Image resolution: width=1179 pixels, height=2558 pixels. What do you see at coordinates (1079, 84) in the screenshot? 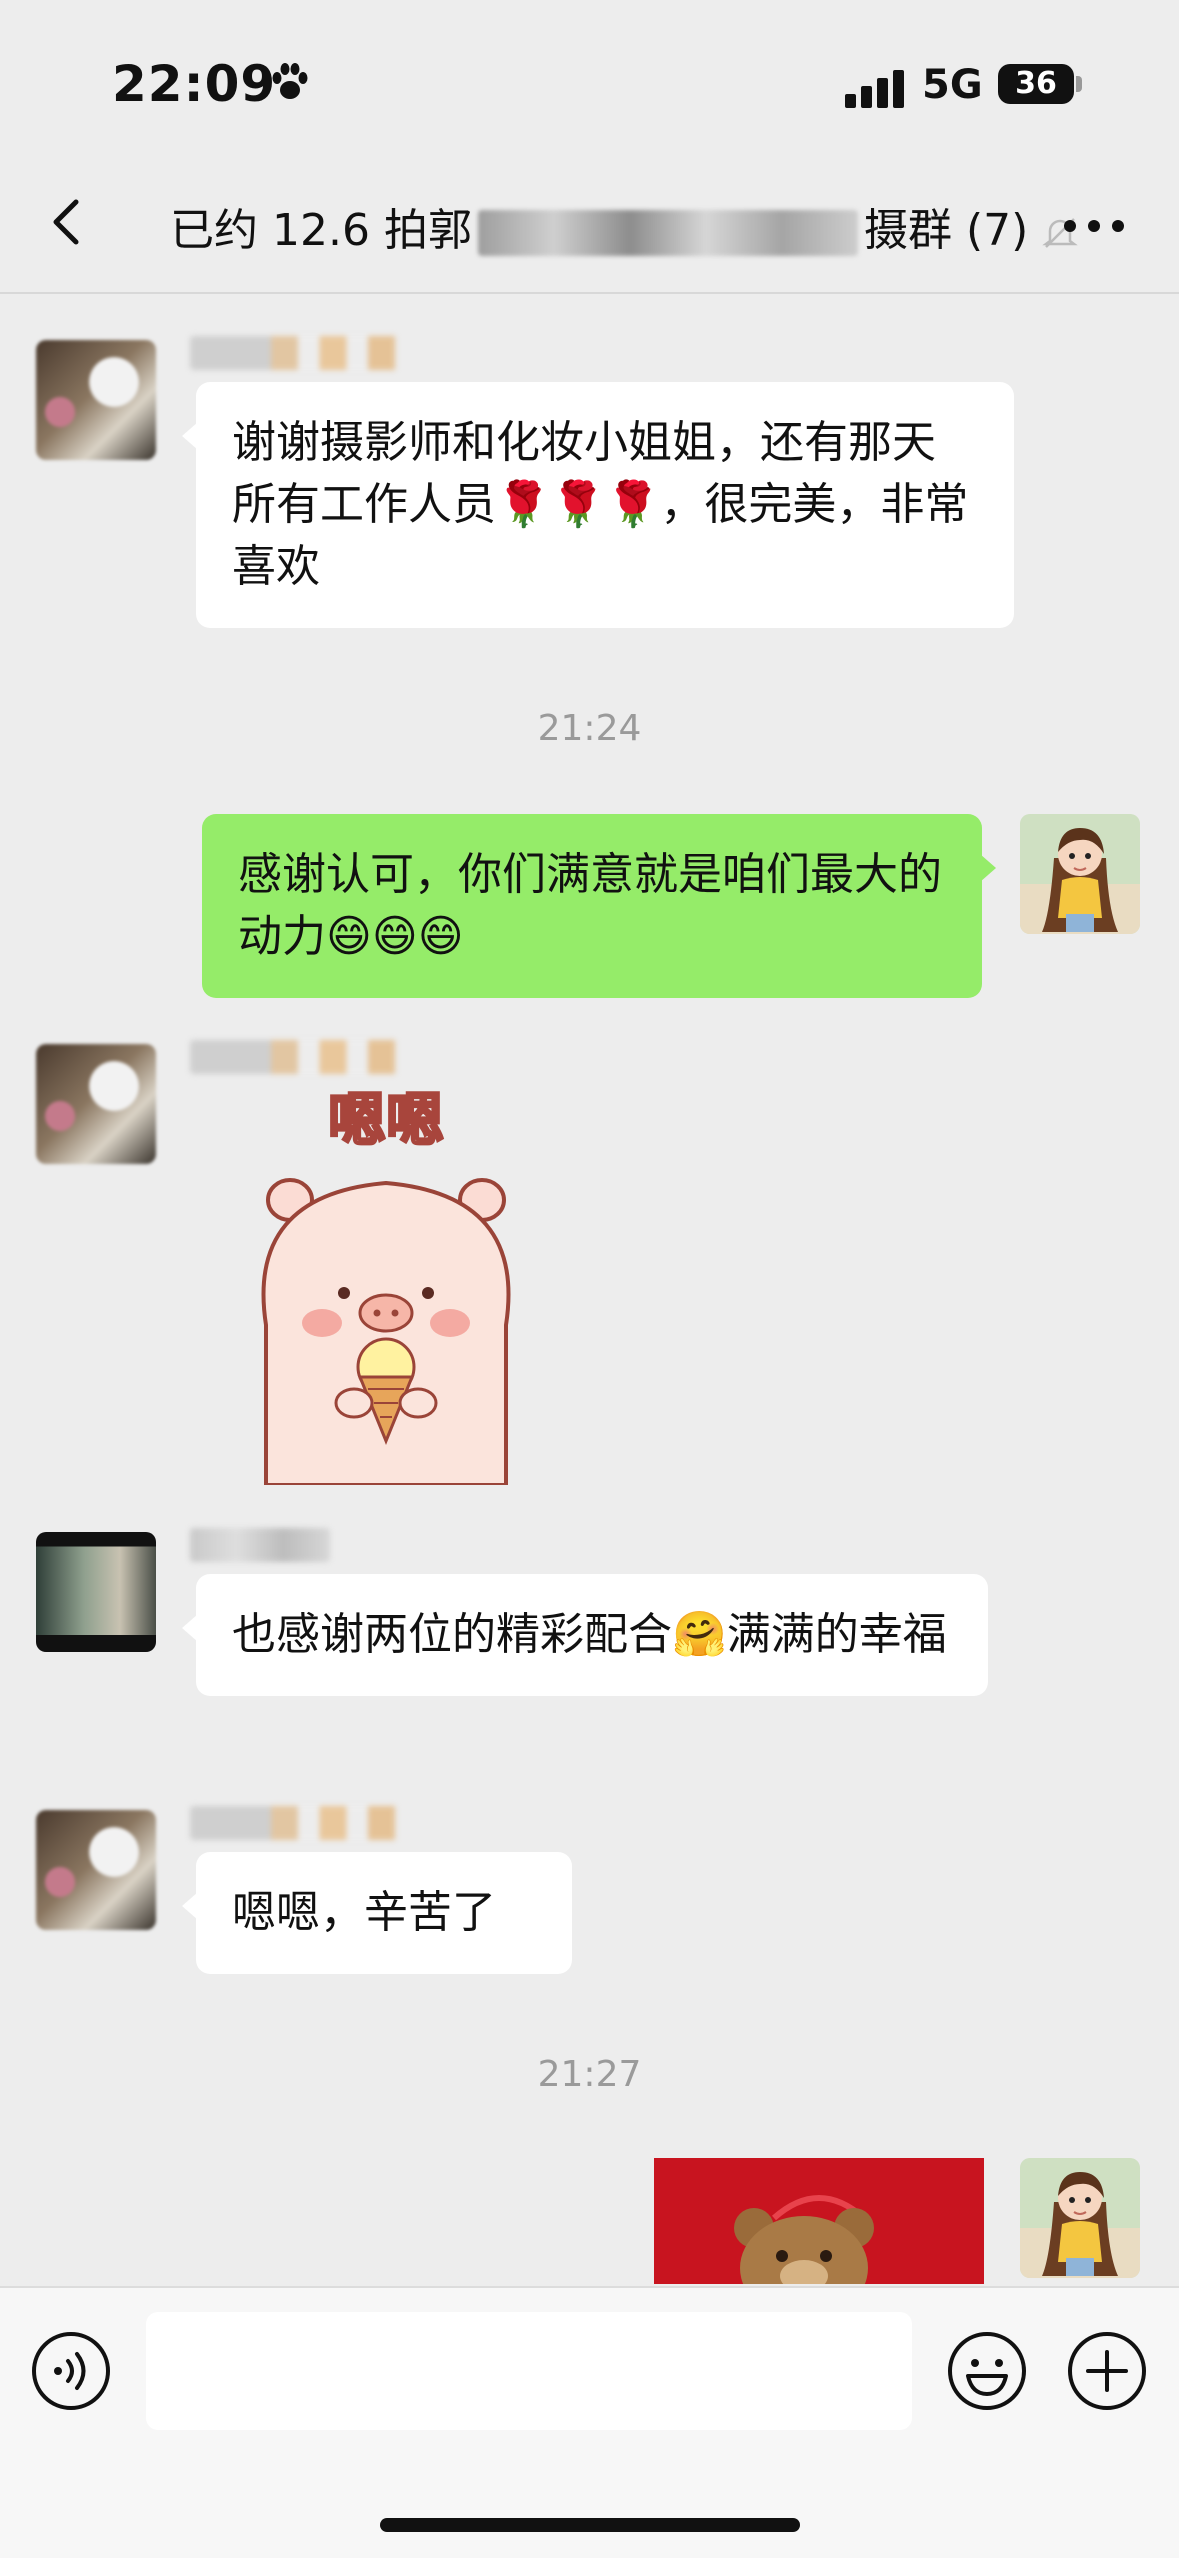
I see `battery-tip` at bounding box center [1079, 84].